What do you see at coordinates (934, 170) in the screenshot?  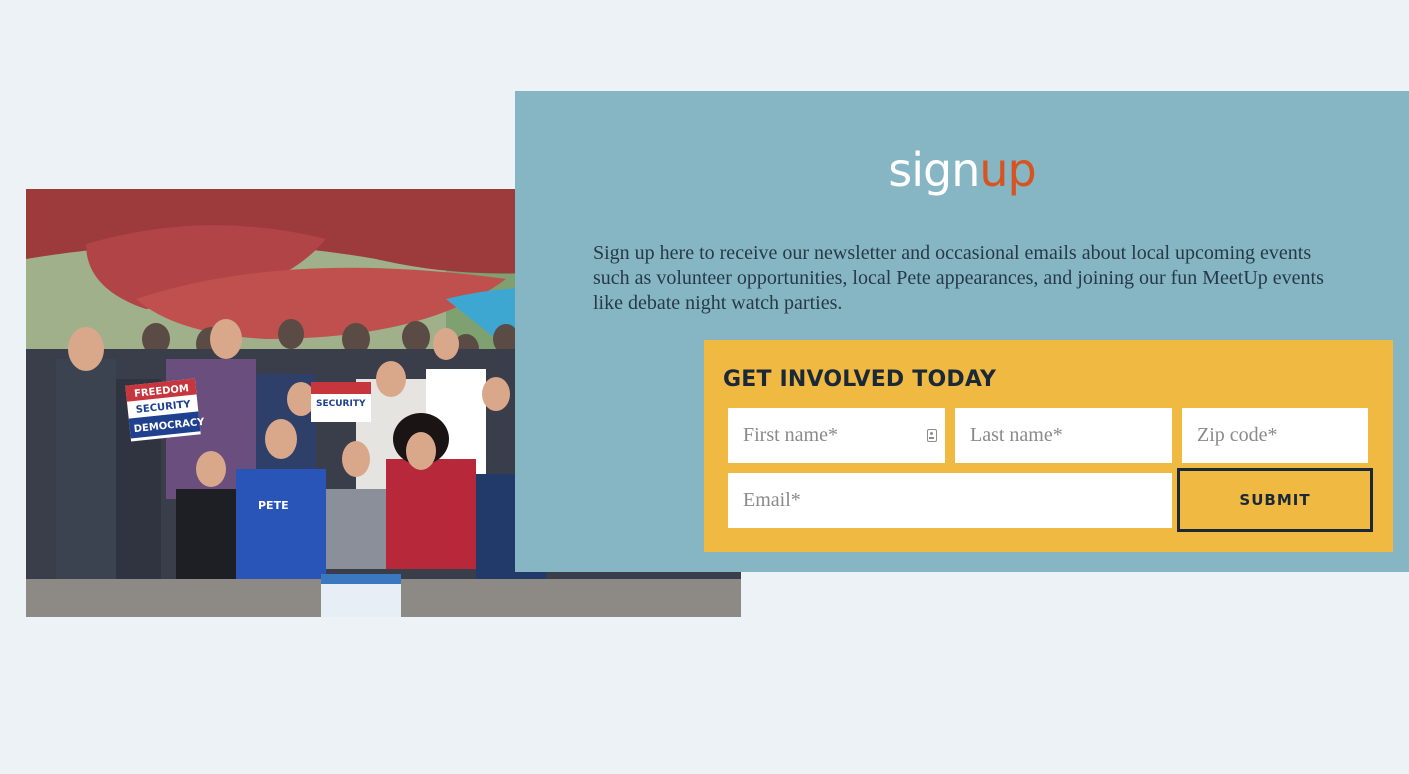 I see `logo-part-sign: sign` at bounding box center [934, 170].